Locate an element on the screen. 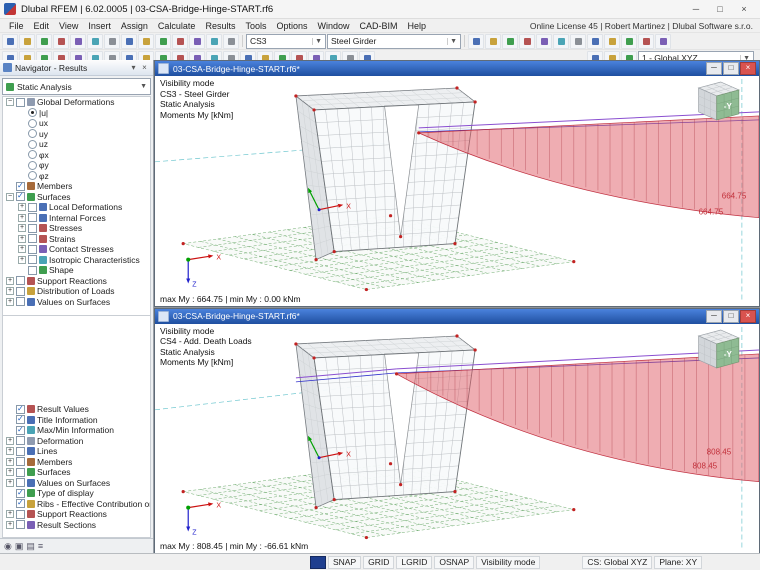 This screenshot has width=760, height=570. undo-icon is located at coordinates (95, 41).